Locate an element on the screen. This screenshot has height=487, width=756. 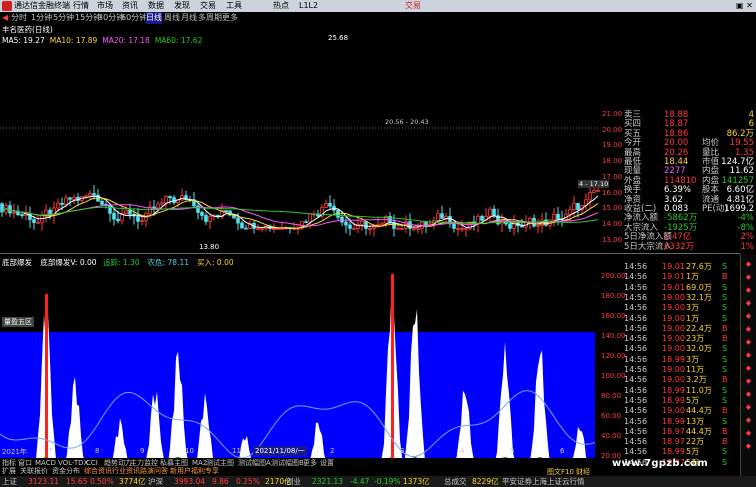
ma-label: MA60: 17.62 is located at coordinates (178, 40).